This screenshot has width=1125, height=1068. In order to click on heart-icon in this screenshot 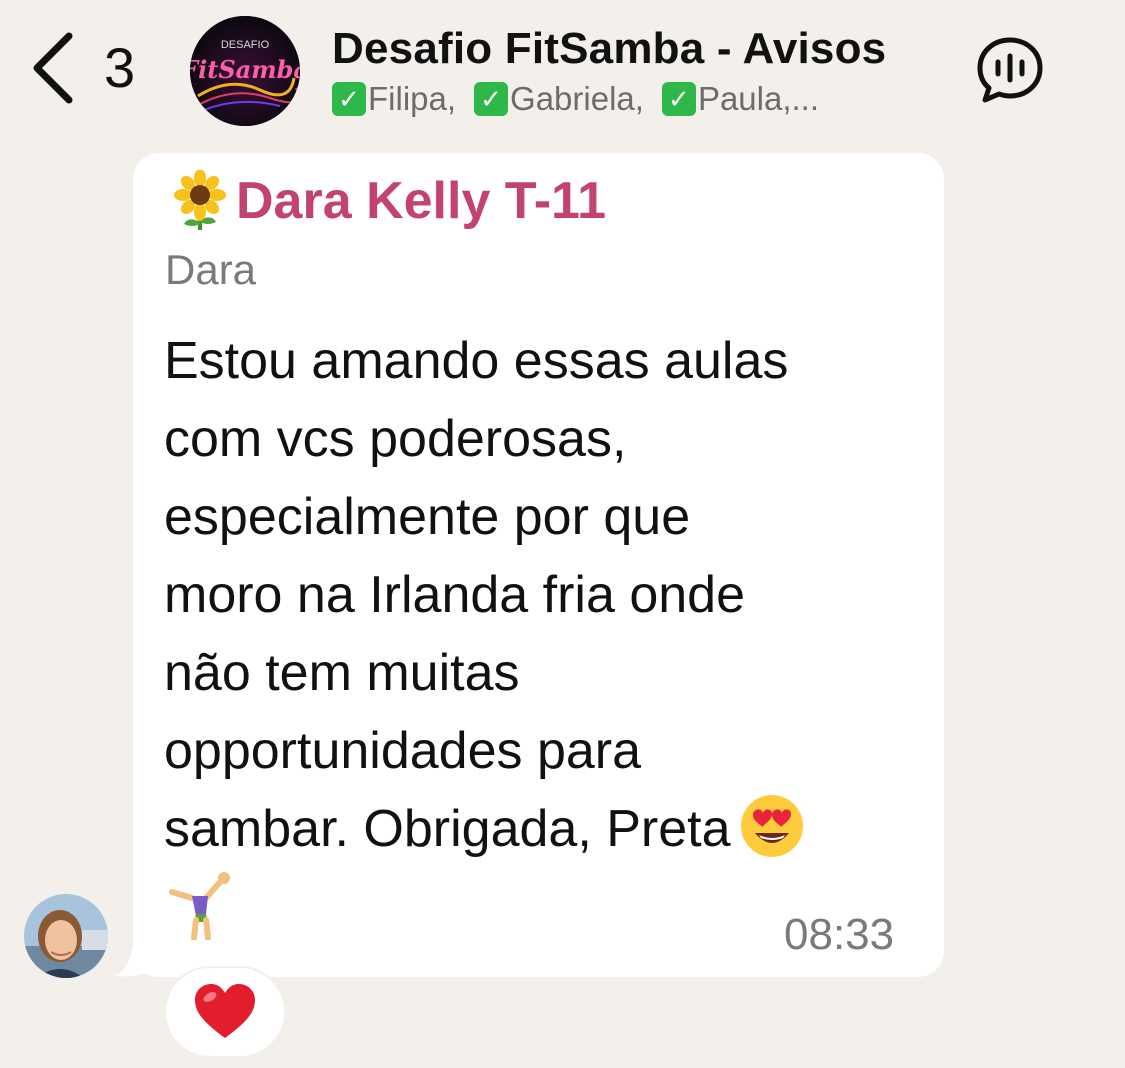, I will do `click(225, 1011)`.